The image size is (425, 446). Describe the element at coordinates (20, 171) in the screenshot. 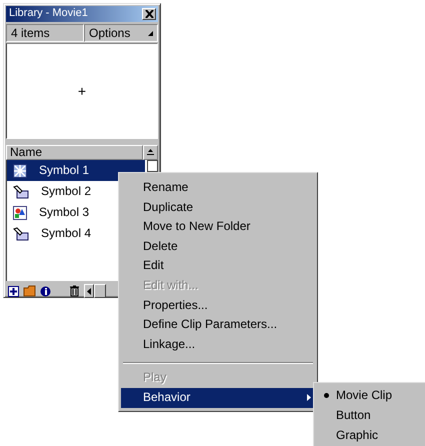

I see `movie-clip-icon` at that location.